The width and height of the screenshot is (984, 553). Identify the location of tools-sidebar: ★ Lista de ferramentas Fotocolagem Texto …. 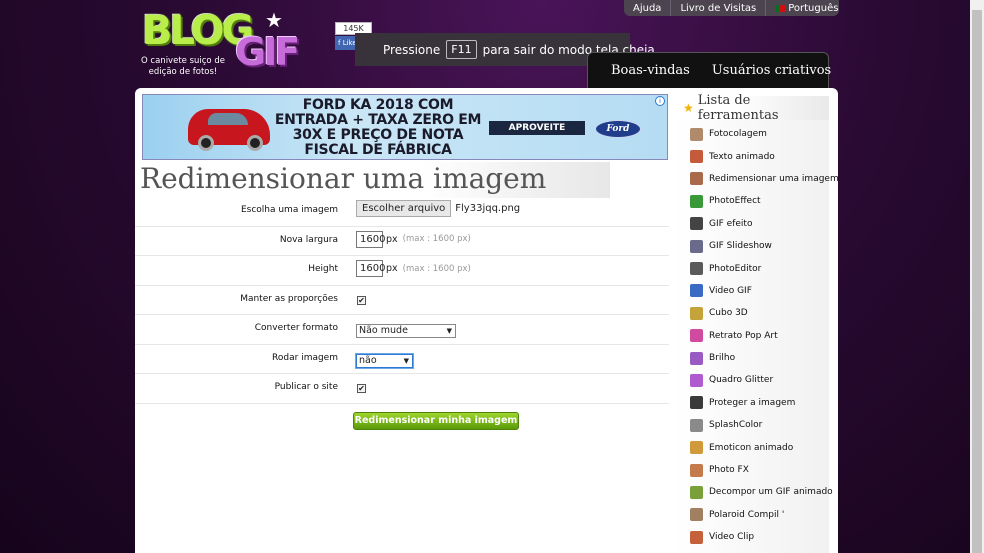
(756, 323).